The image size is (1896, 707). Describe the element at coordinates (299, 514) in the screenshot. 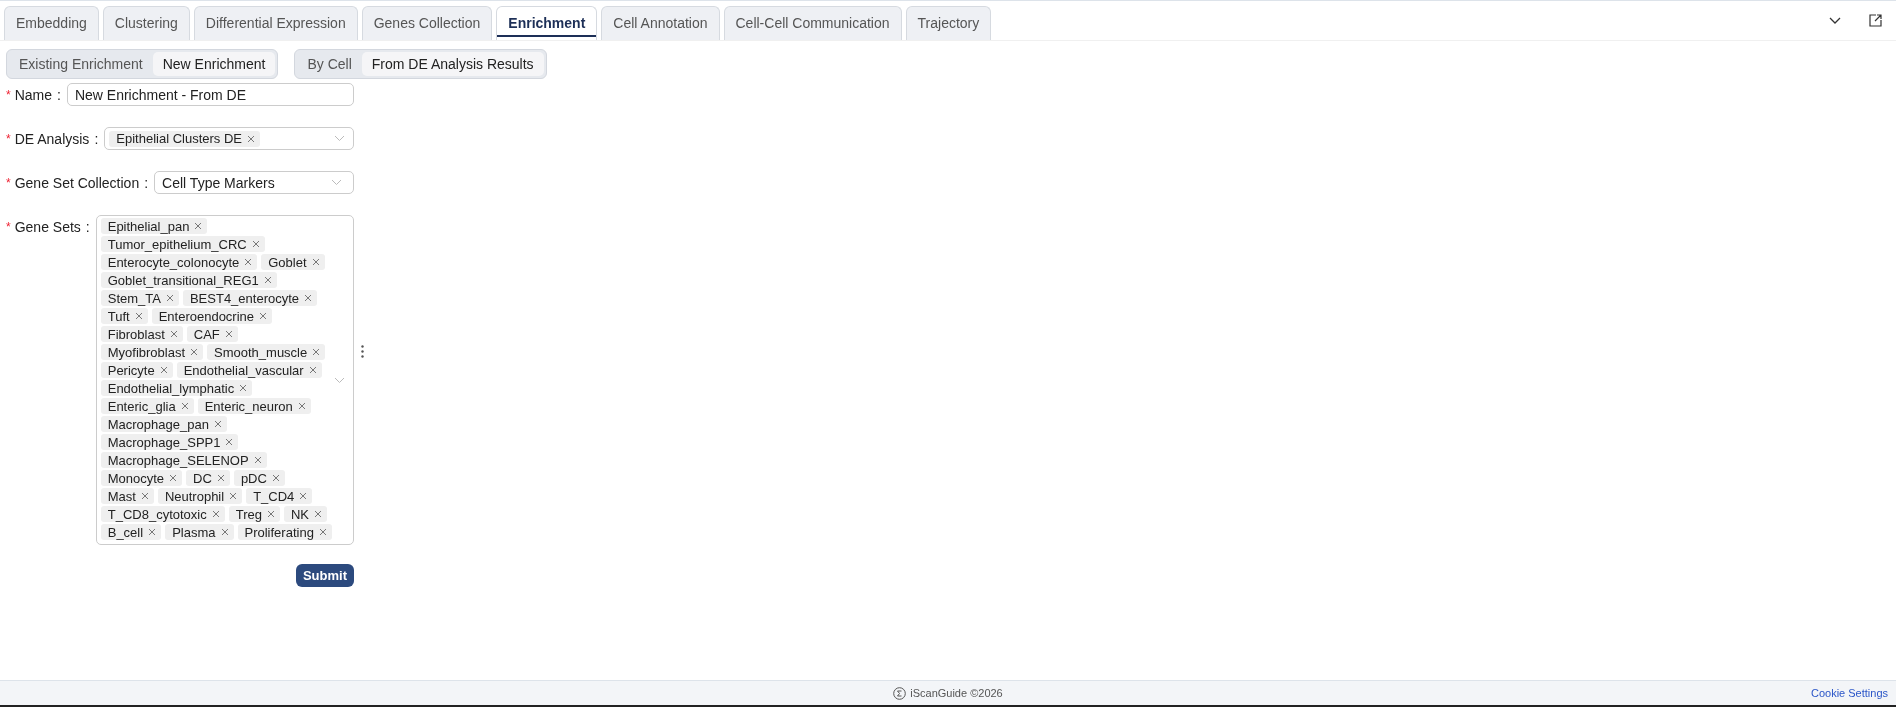

I see `tag-label: NK` at that location.